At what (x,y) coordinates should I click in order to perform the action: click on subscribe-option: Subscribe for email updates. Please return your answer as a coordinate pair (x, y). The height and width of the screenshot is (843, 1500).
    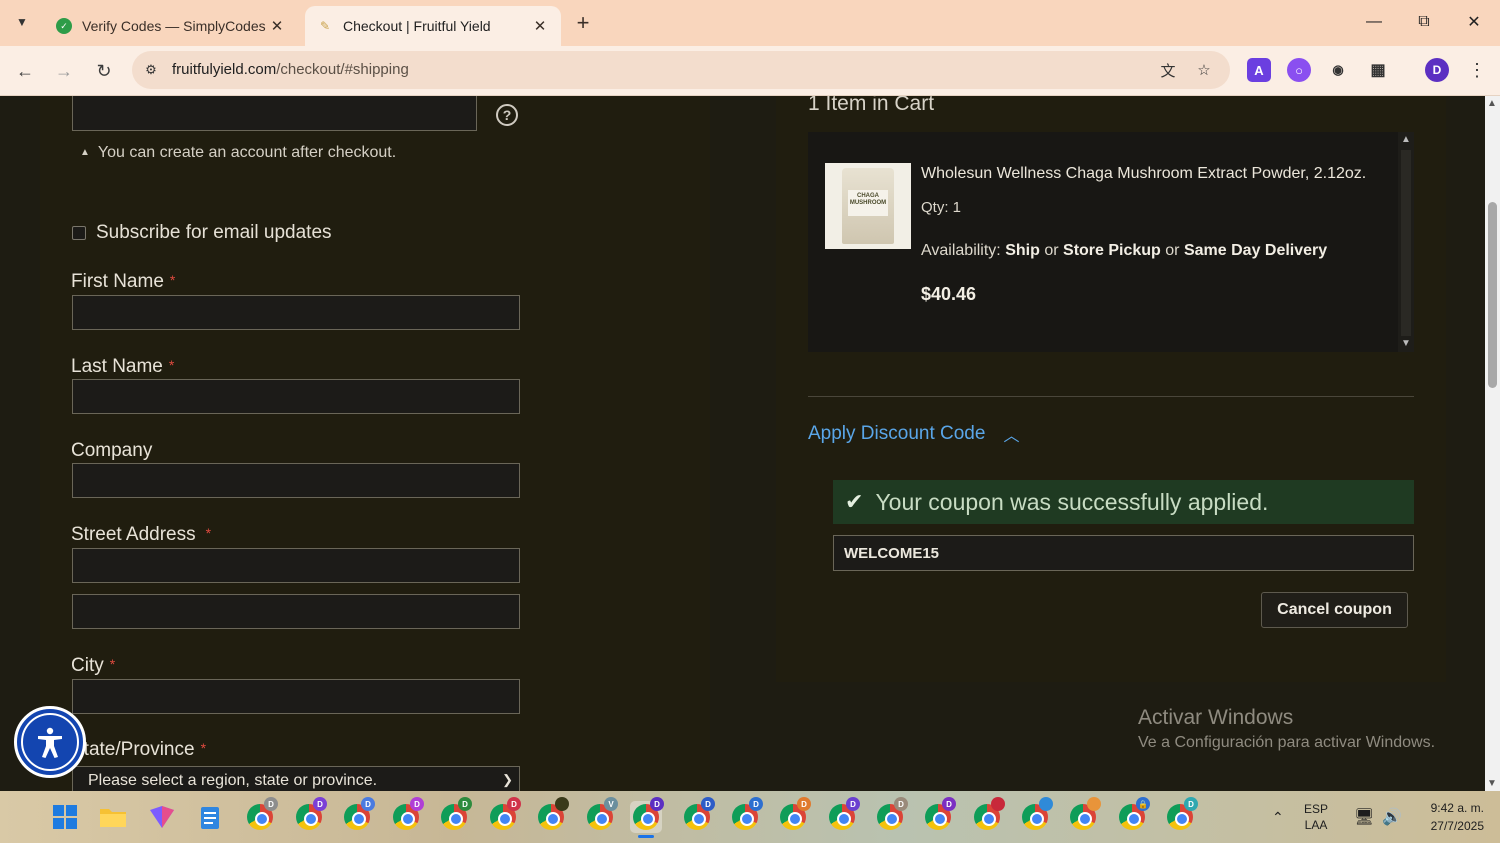
    Looking at the image, I should click on (202, 233).